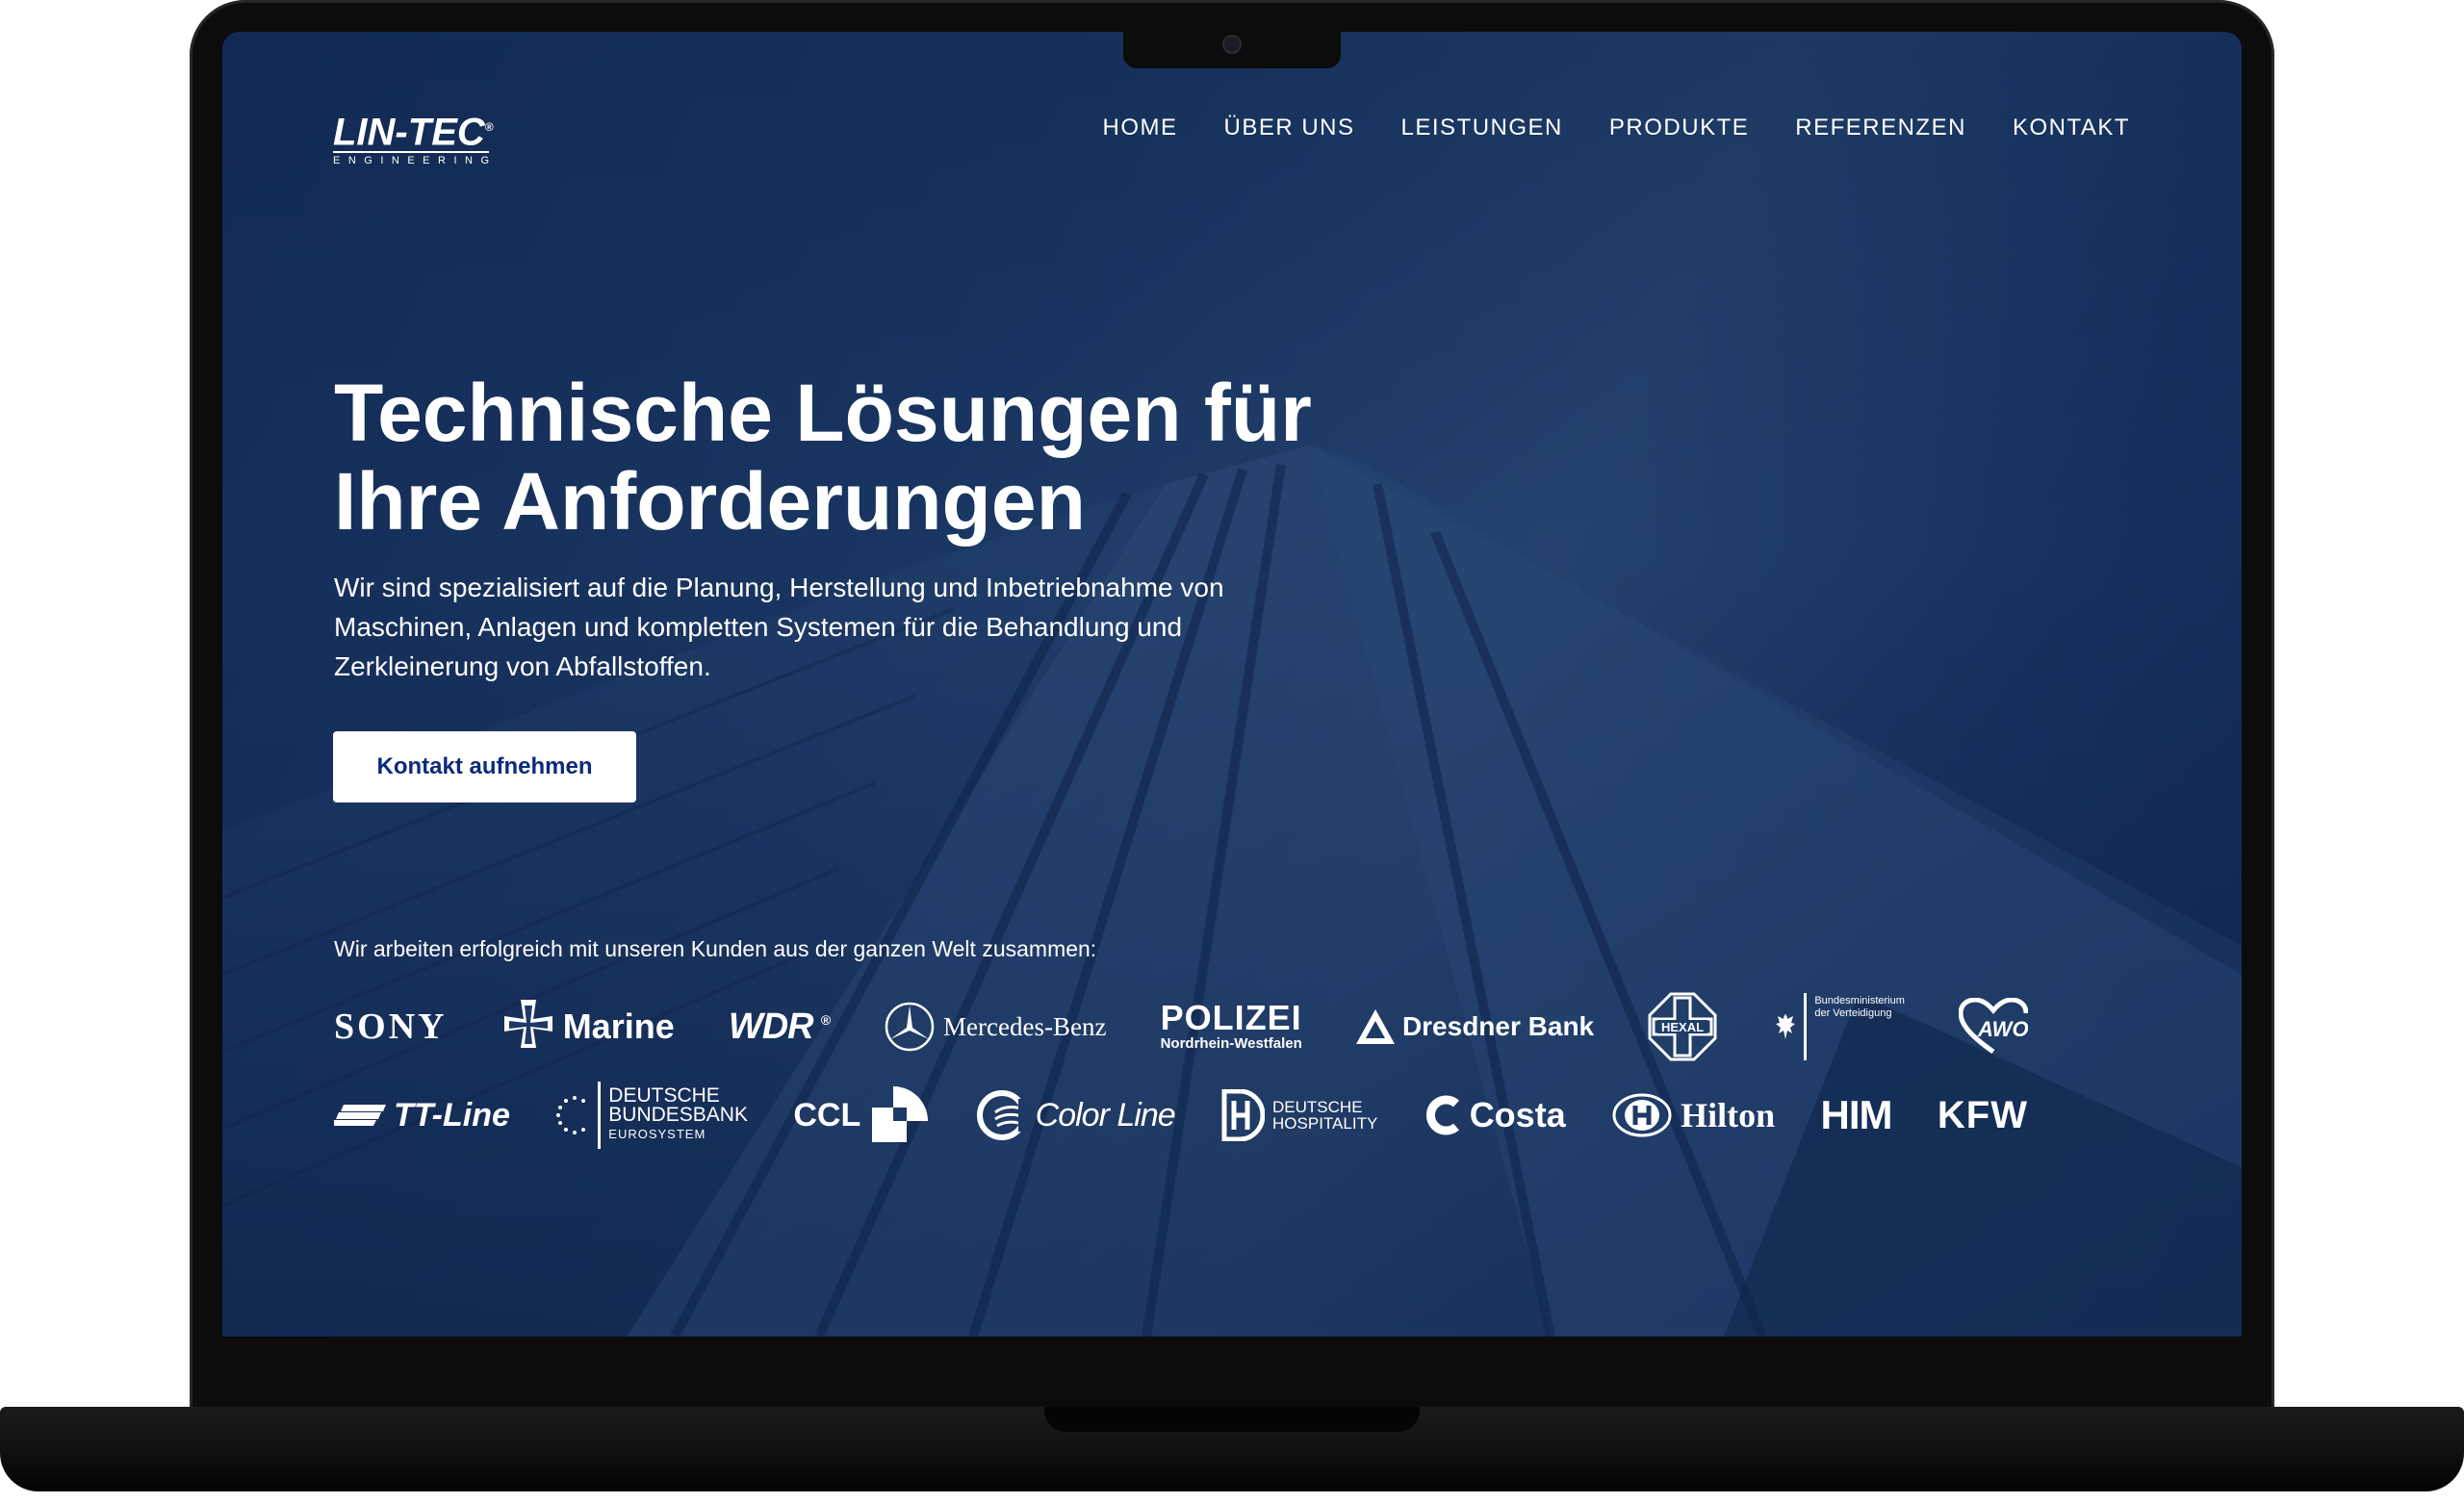 The height and width of the screenshot is (1503, 2464). I want to click on nav-ueber-uns: ÜBER UNS, so click(1288, 128).